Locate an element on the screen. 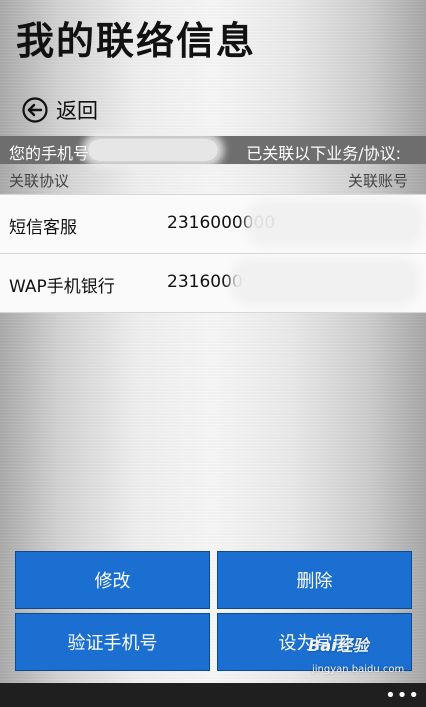 Image resolution: width=426 pixels, height=707 pixels. table-header: 关联协议 关联账号 is located at coordinates (213, 179).